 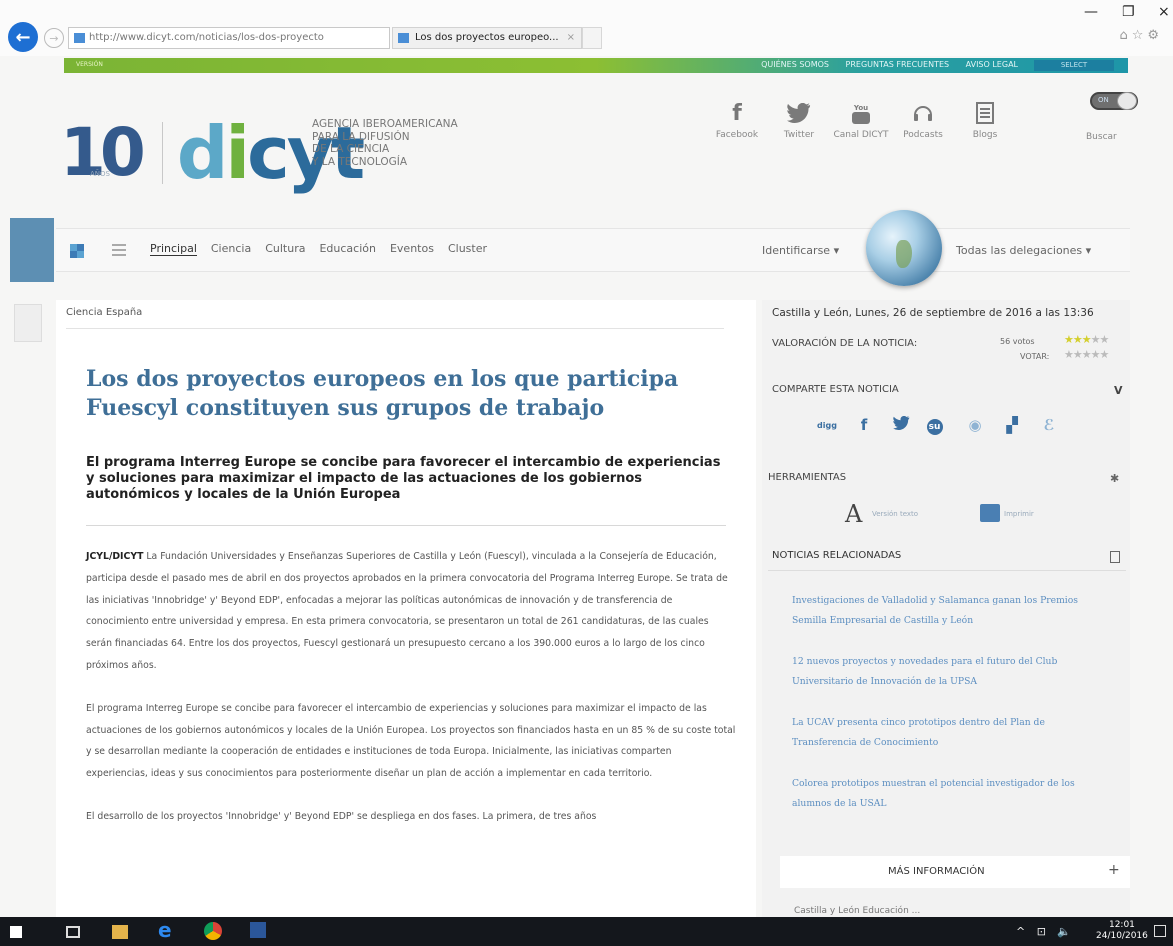 I want to click on print-icon, so click(x=990, y=513).